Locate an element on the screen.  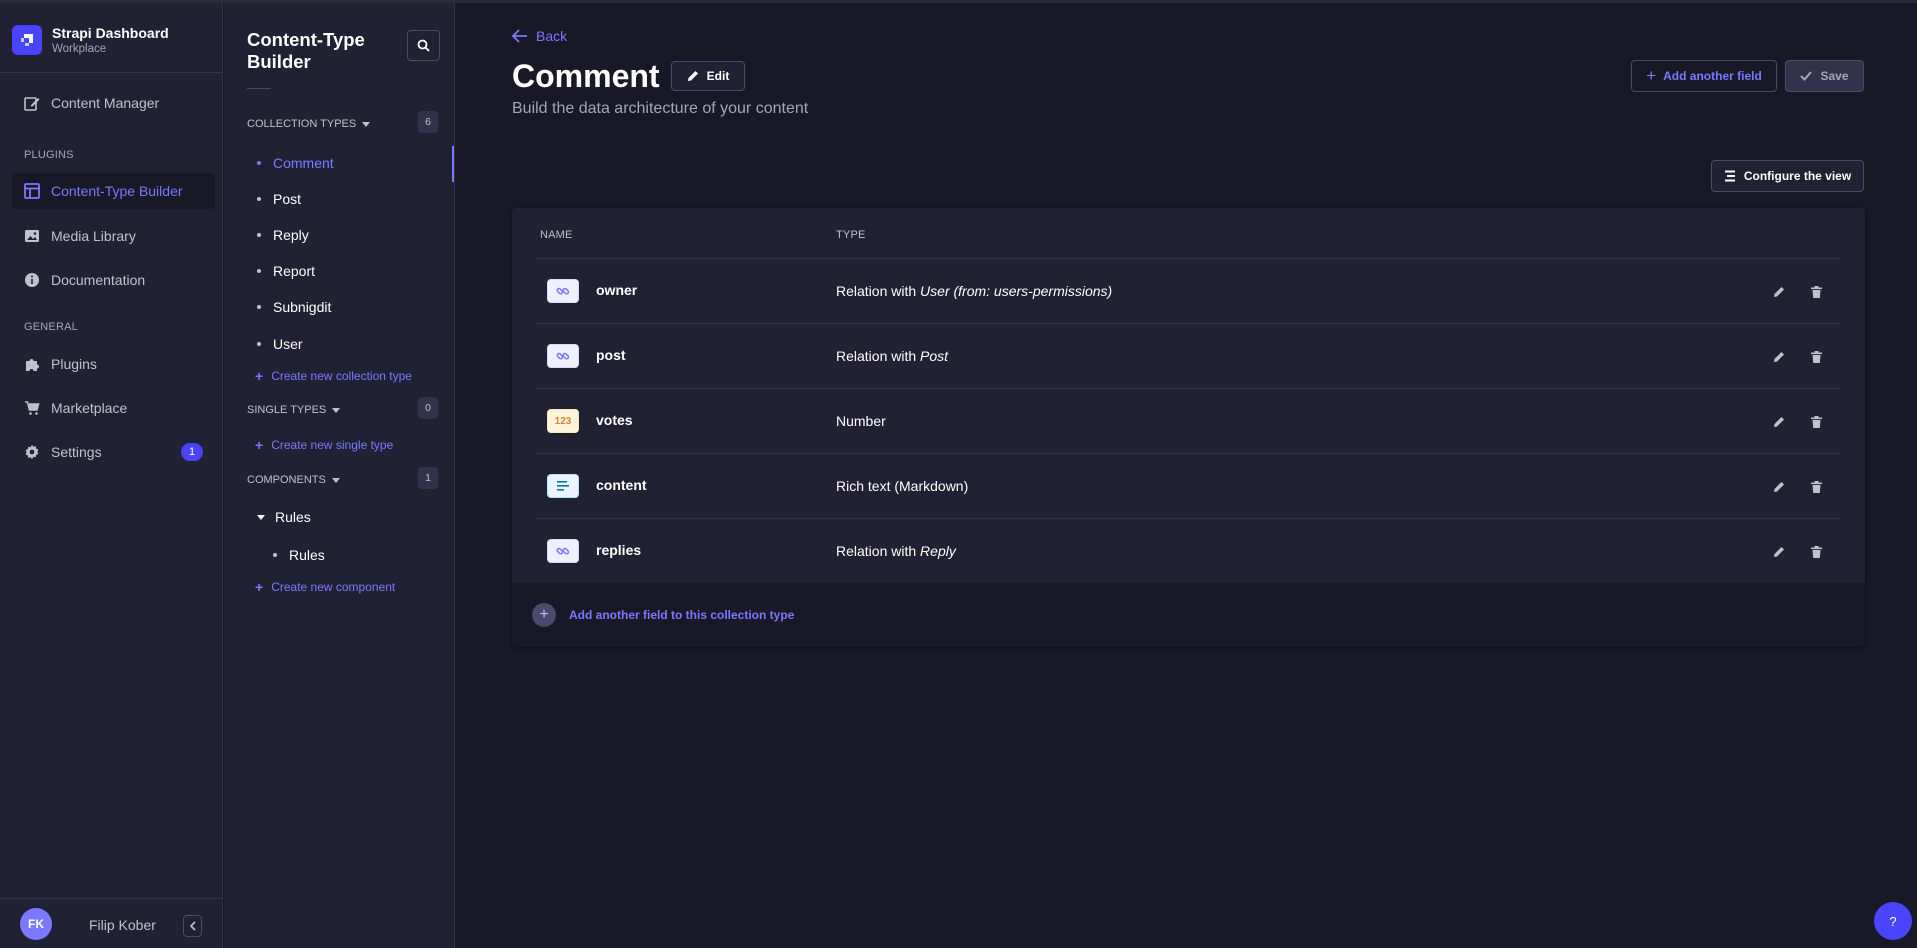
brand: Strapi Dashboard Workplace is located at coordinates (90, 40).